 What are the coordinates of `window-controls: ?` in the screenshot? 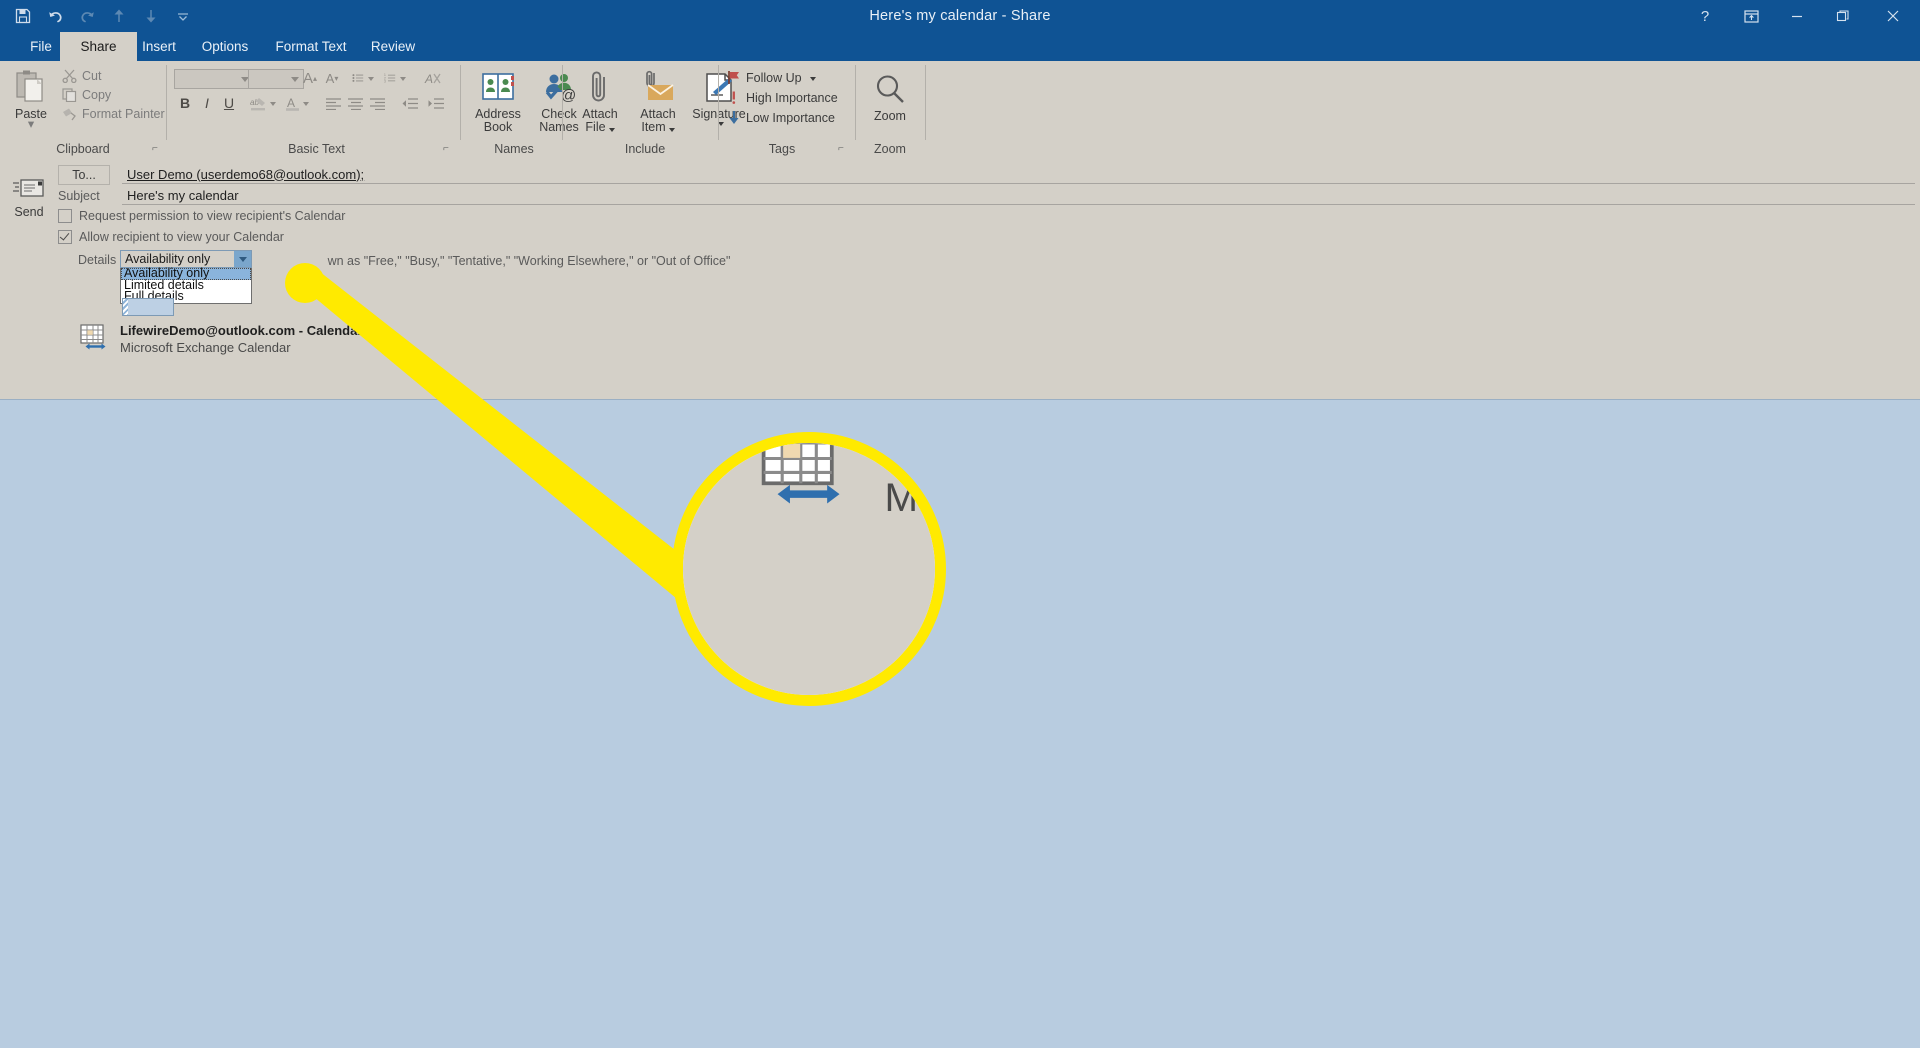 It's located at (1801, 16).